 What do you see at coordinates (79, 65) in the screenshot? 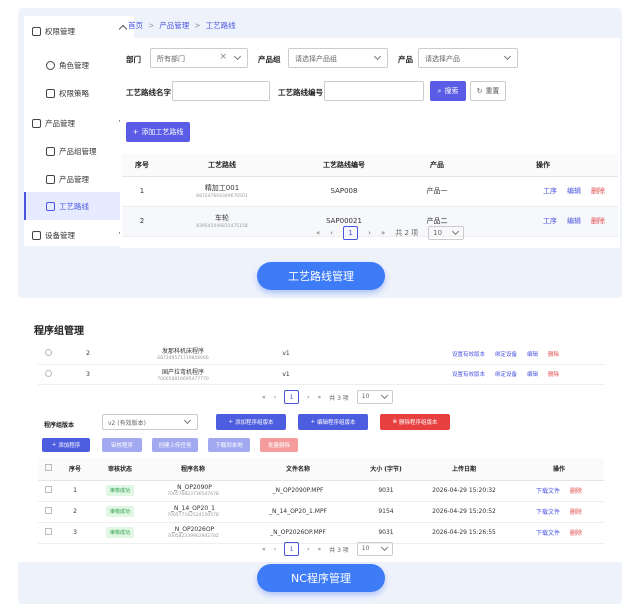
I see `sidebar-item-roles: 角色管理` at bounding box center [79, 65].